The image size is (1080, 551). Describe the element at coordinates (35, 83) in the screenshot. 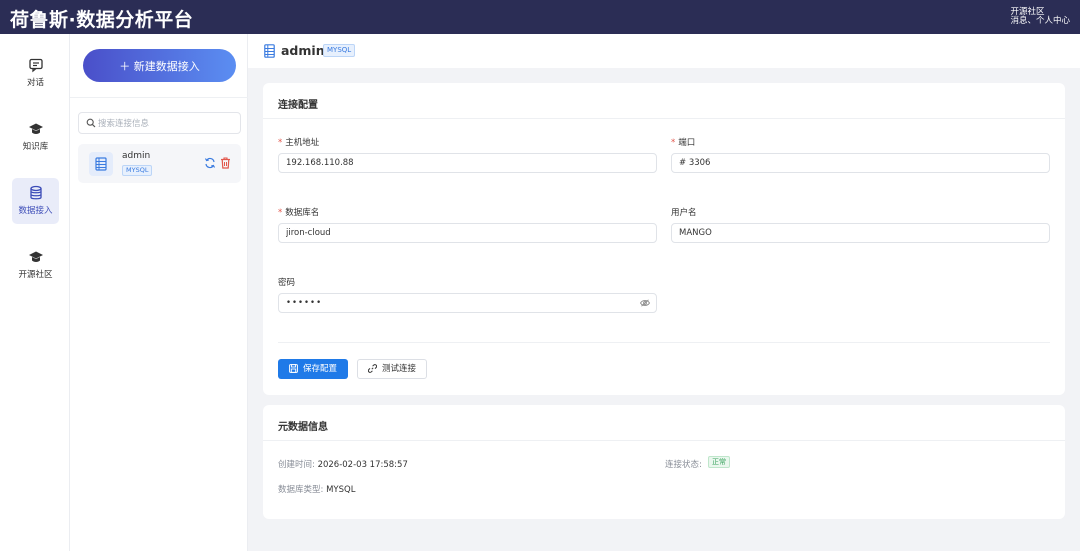

I see `nav-label-chat: 对话` at that location.